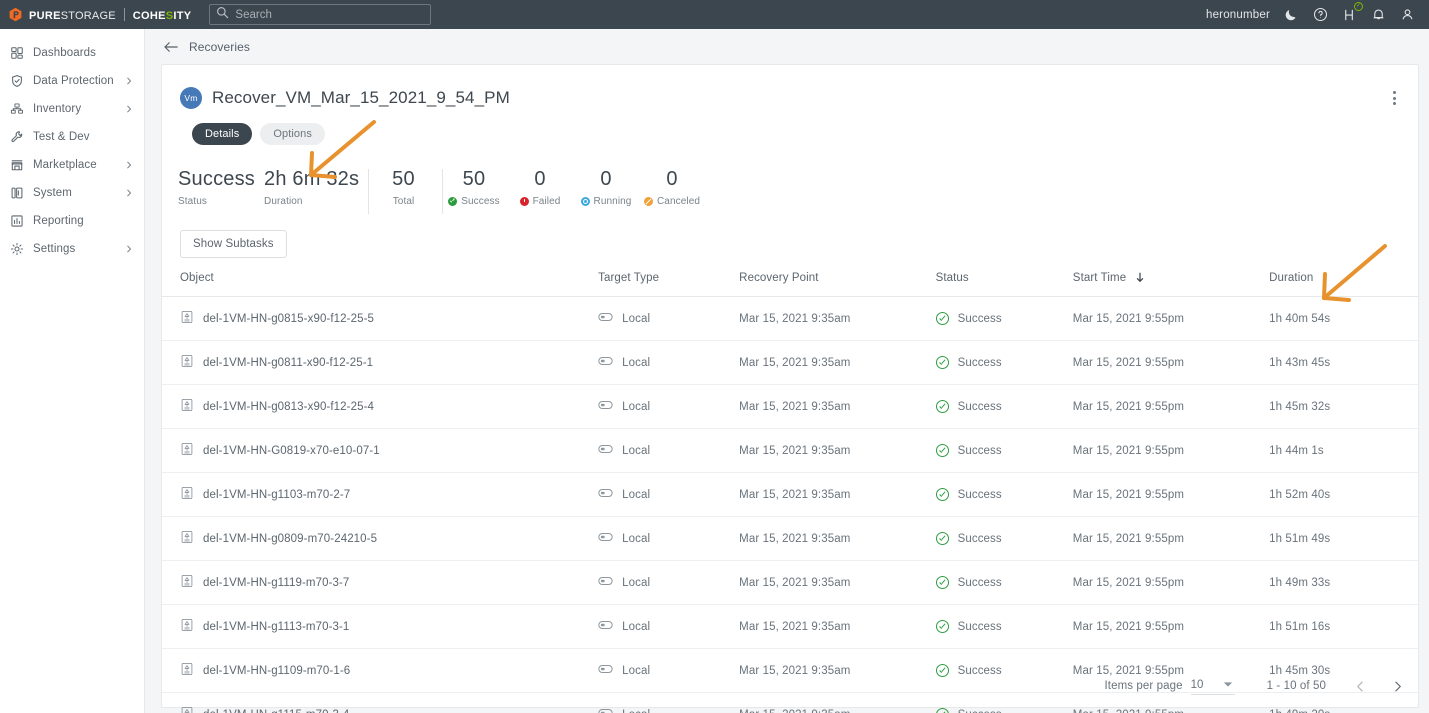 The height and width of the screenshot is (713, 1429). What do you see at coordinates (1352, 12) in the screenshot?
I see `helios-icon: ✓` at bounding box center [1352, 12].